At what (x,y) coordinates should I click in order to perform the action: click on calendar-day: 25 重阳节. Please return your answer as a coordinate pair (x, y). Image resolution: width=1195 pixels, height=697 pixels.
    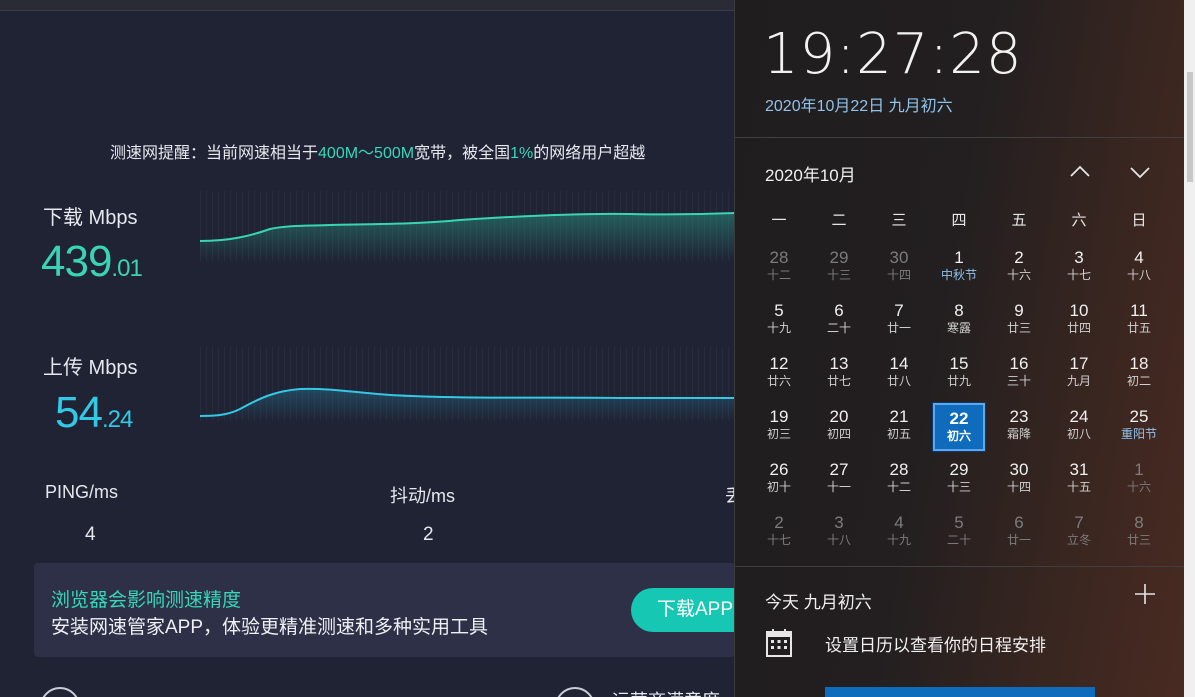
    Looking at the image, I should click on (1139, 427).